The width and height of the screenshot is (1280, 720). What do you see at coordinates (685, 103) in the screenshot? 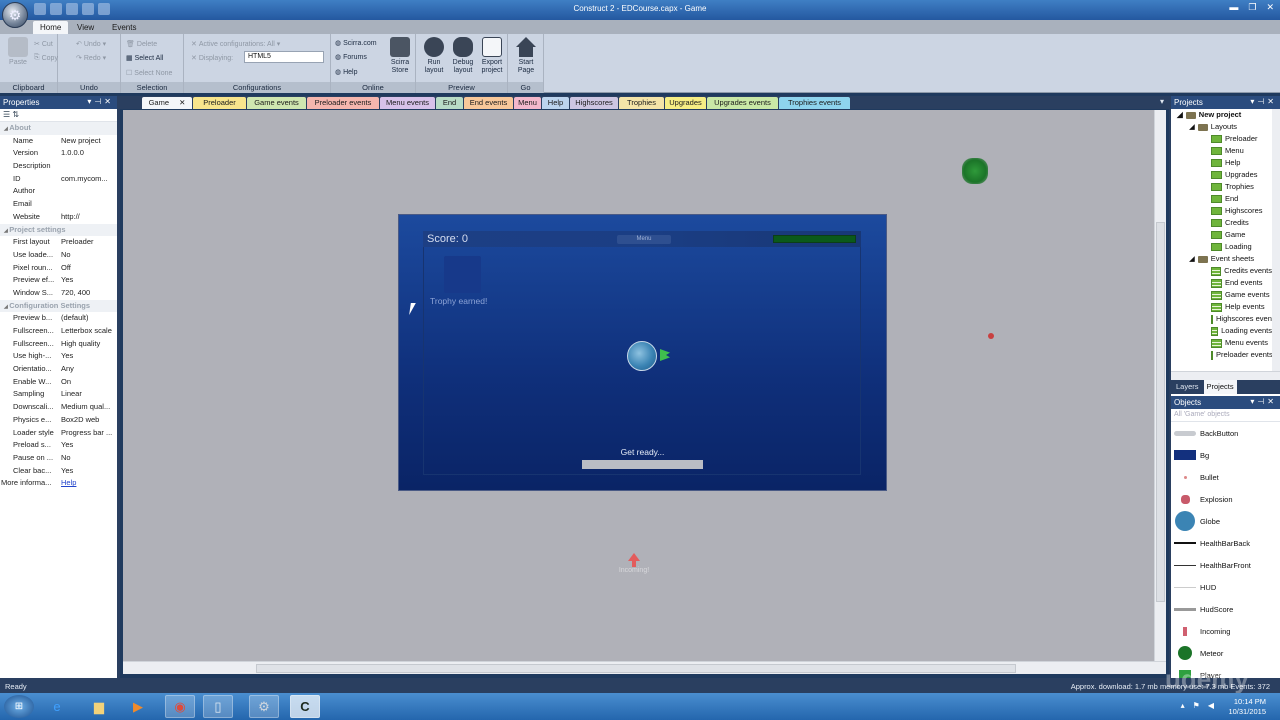
I see `tab-upgrades: Upgrades` at bounding box center [685, 103].